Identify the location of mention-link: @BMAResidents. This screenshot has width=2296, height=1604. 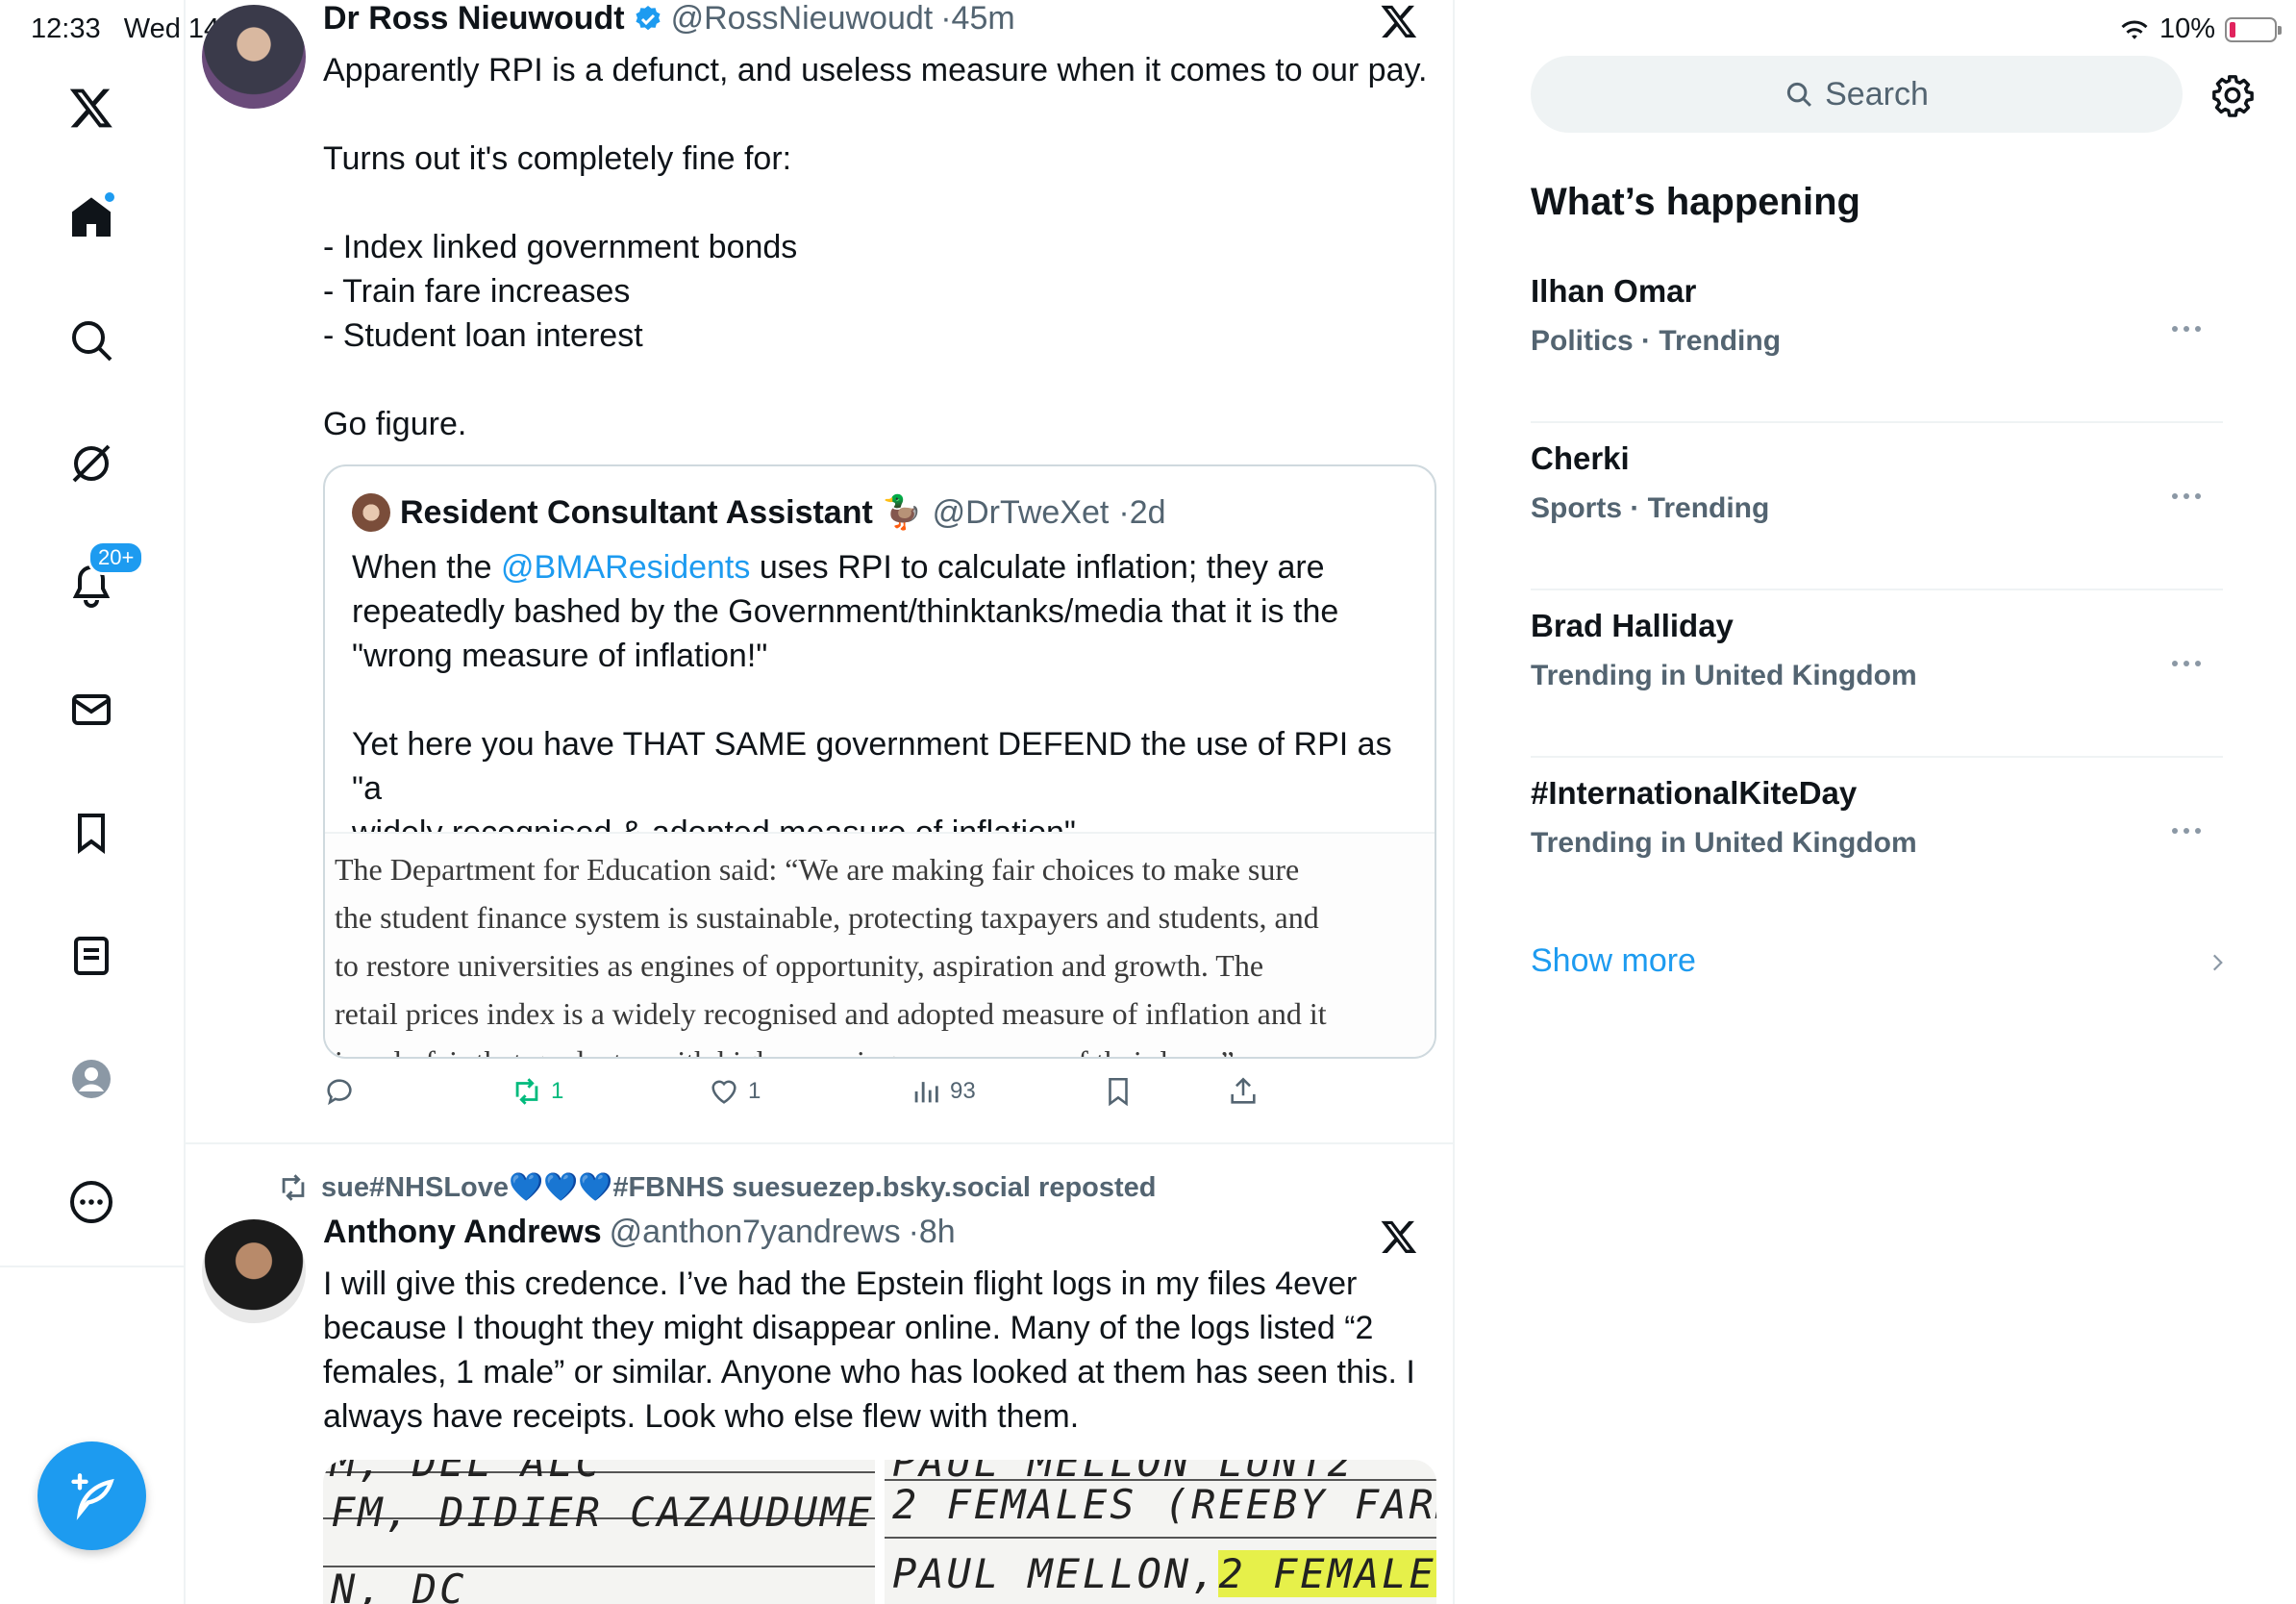
(625, 567).